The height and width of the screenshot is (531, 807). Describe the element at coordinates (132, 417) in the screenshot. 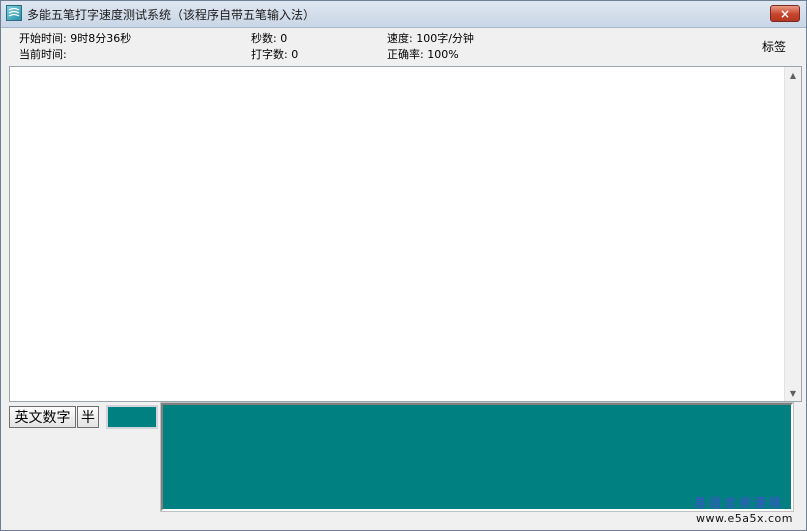

I see `ime-candidate-box` at that location.